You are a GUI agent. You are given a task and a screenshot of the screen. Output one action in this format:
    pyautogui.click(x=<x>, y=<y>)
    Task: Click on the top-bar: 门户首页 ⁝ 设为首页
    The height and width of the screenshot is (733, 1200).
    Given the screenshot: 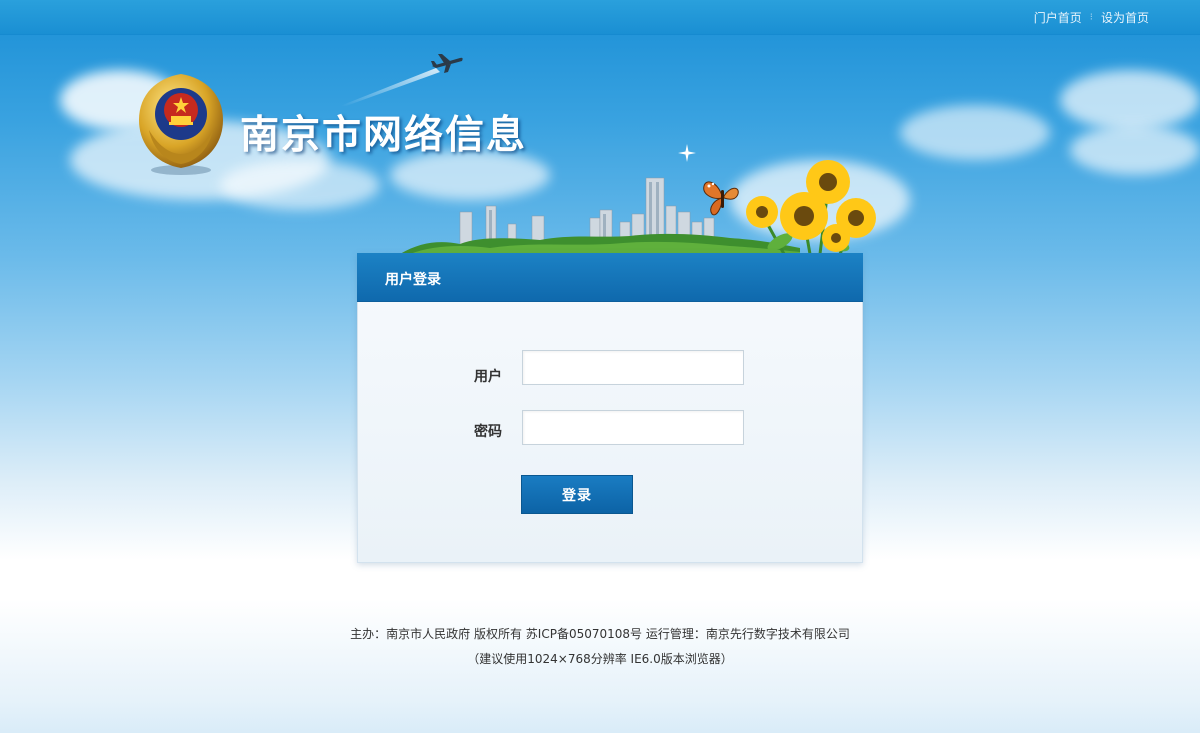 What is the action you would take?
    pyautogui.click(x=600, y=17)
    